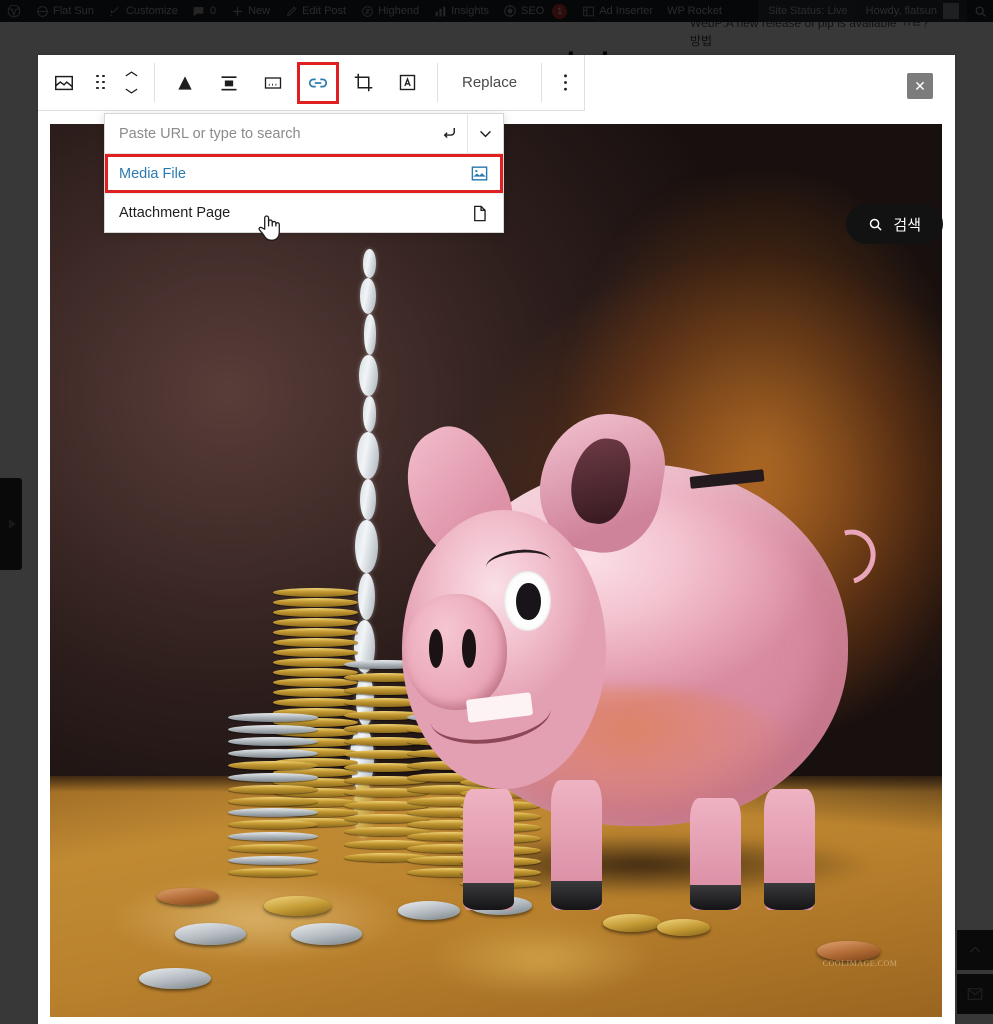 The image size is (993, 1024). What do you see at coordinates (436, 648) in the screenshot?
I see `pig-nostril-left` at bounding box center [436, 648].